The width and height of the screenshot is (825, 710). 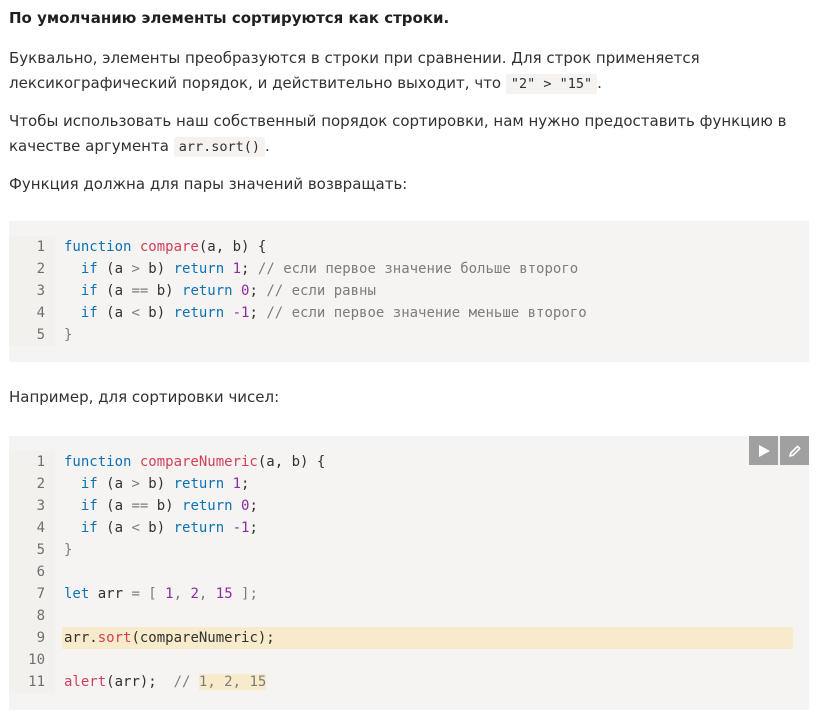 I want to click on code-token: }, so click(x=68, y=550).